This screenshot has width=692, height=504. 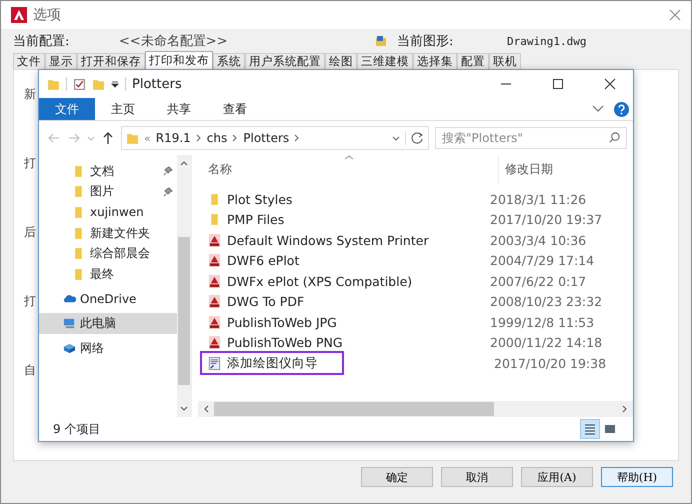 I want to click on scroll-left-icon, so click(x=206, y=409).